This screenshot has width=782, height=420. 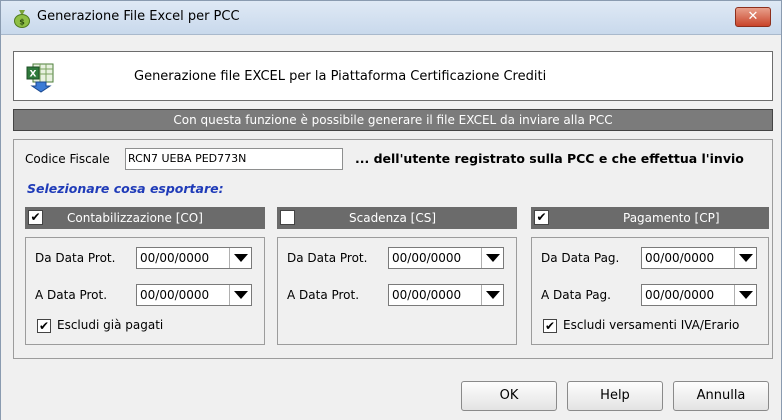 I want to click on scadenza-to-value: 00/00/0000, so click(x=427, y=295).